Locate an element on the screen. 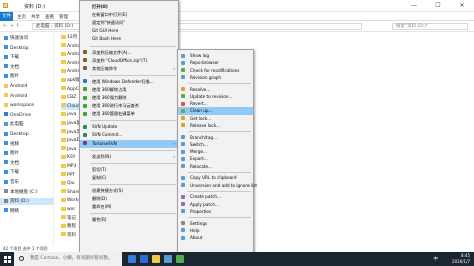 The image size is (474, 266). context-menu-item: 添加到 "CloudOffice.zip"(T) is located at coordinates (129, 61).